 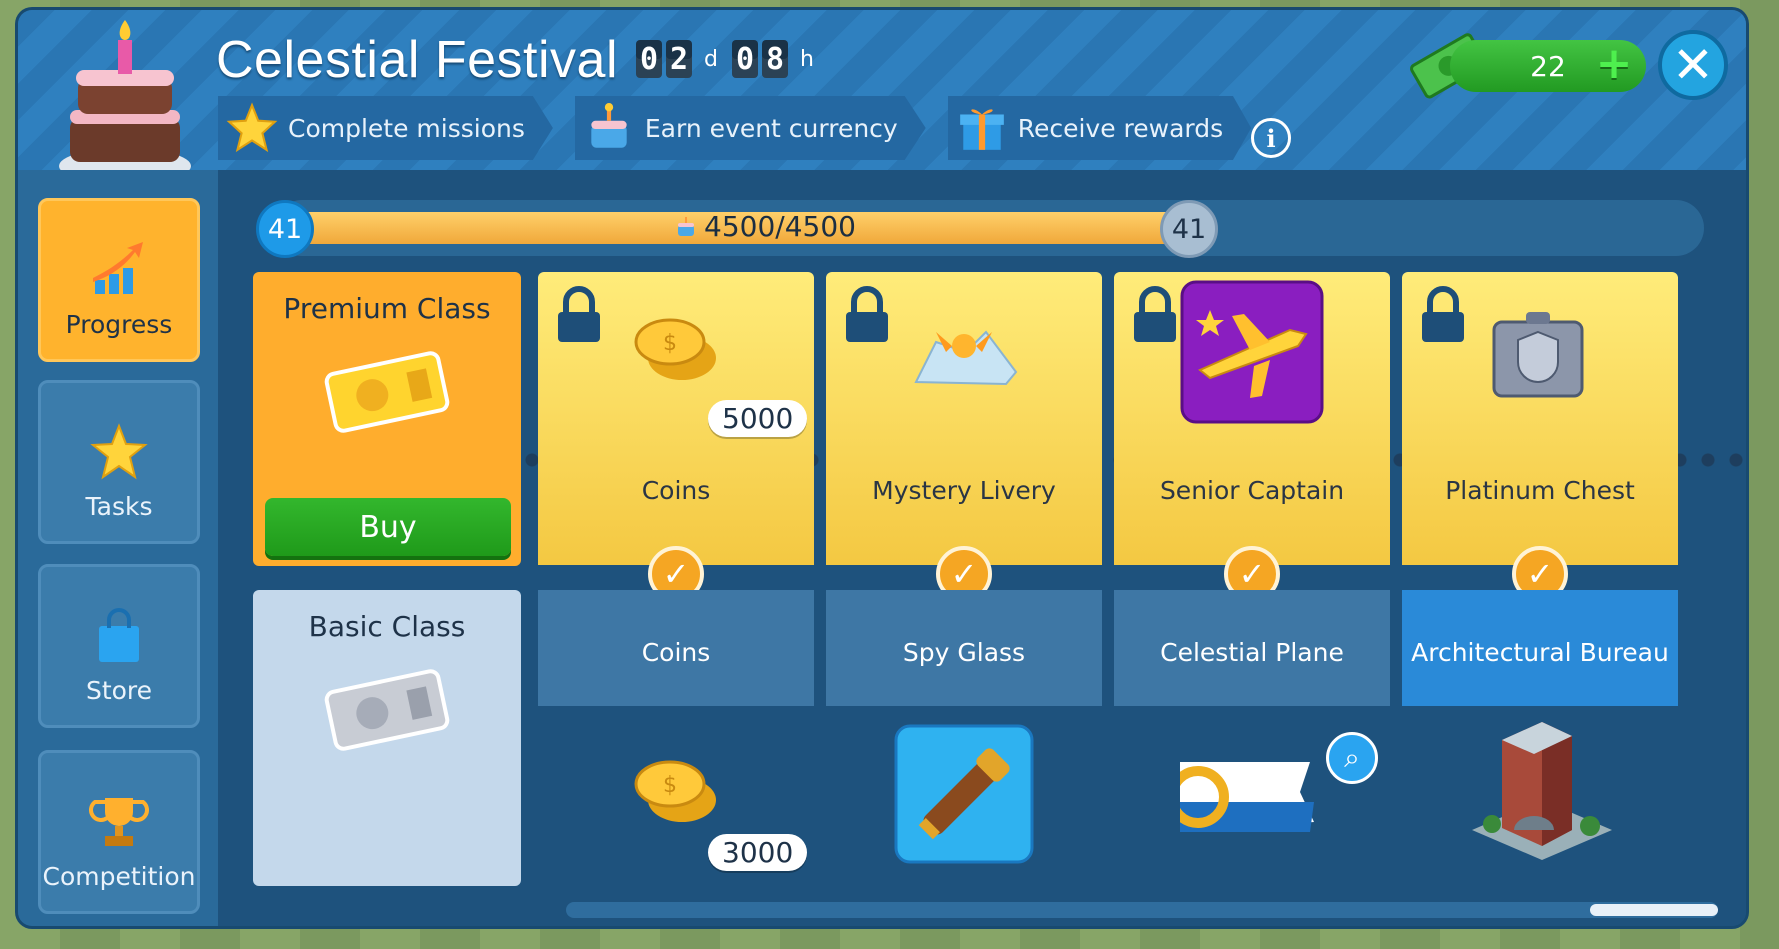 I want to click on timer-hours-digit-1: 0, so click(x=744, y=59).